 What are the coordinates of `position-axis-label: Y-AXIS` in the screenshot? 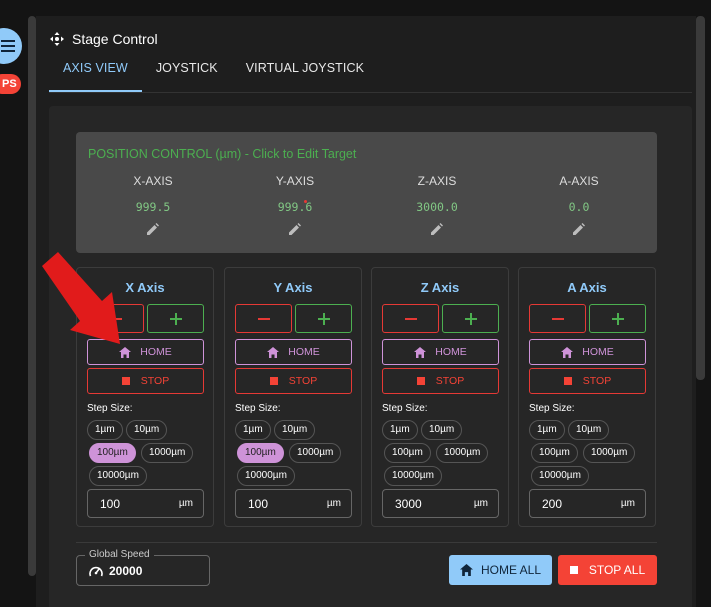 It's located at (295, 181).